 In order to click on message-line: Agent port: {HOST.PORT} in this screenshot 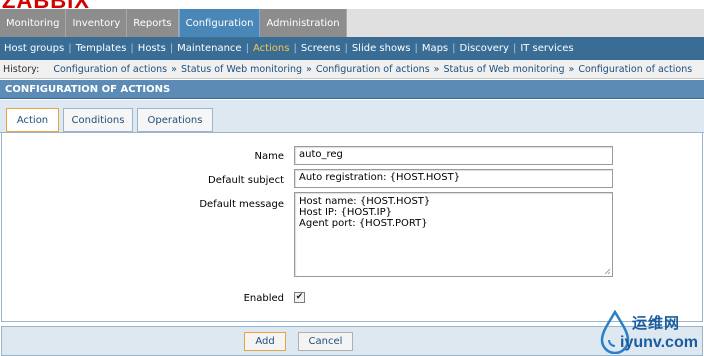, I will do `click(363, 223)`.